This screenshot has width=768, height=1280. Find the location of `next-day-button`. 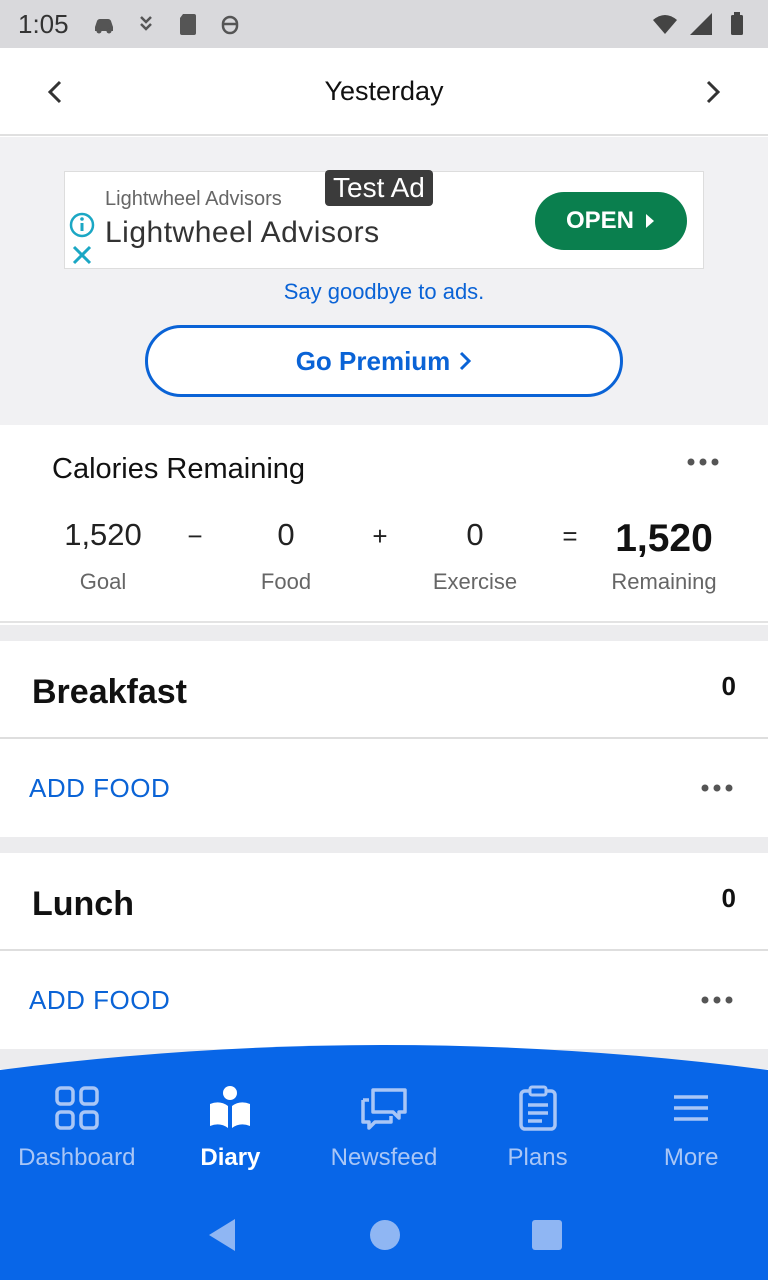

next-day-button is located at coordinates (712, 92).